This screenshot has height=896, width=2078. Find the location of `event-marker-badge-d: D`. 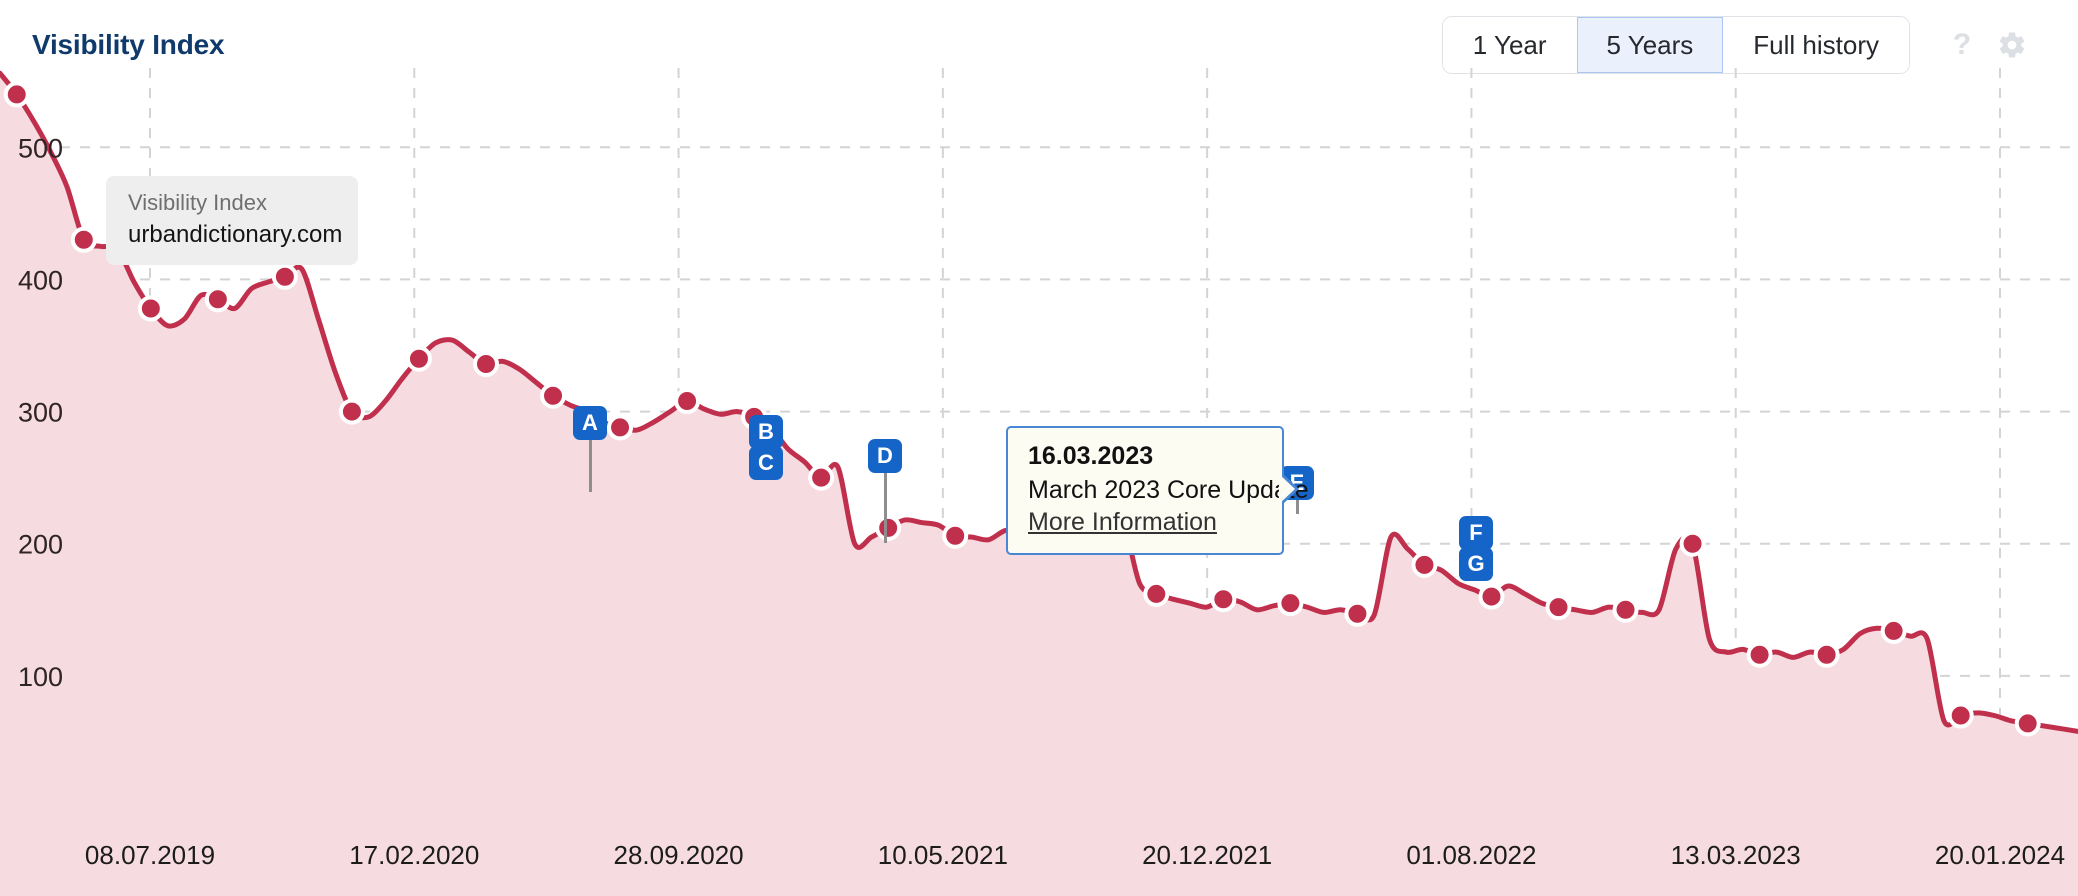

event-marker-badge-d: D is located at coordinates (885, 456).